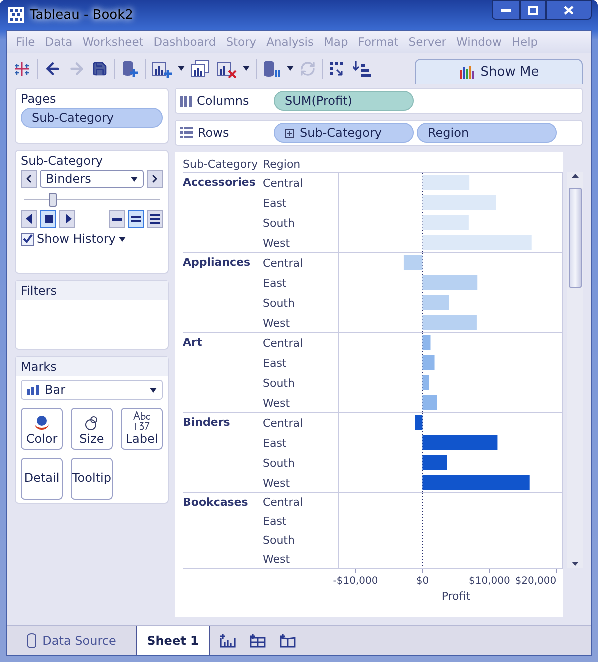 The width and height of the screenshot is (598, 662). I want to click on field-pill: Sub-Category, so click(344, 133).